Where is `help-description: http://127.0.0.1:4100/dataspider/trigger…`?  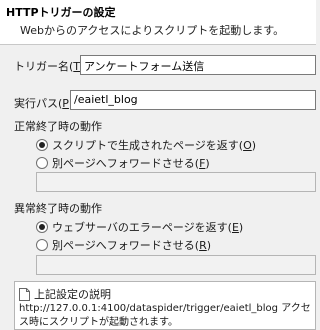 help-description: http://127.0.0.1:4100/dataspider/trigger… is located at coordinates (165, 315).